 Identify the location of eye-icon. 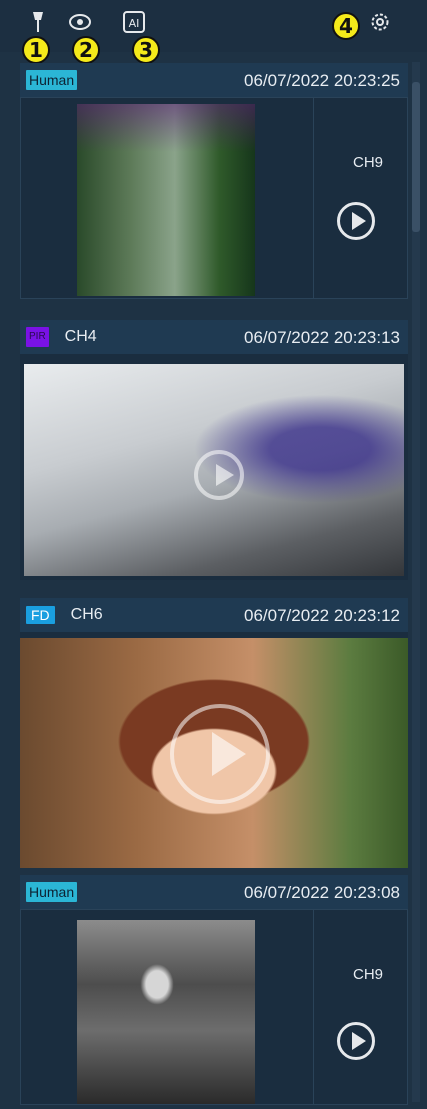
(80, 22).